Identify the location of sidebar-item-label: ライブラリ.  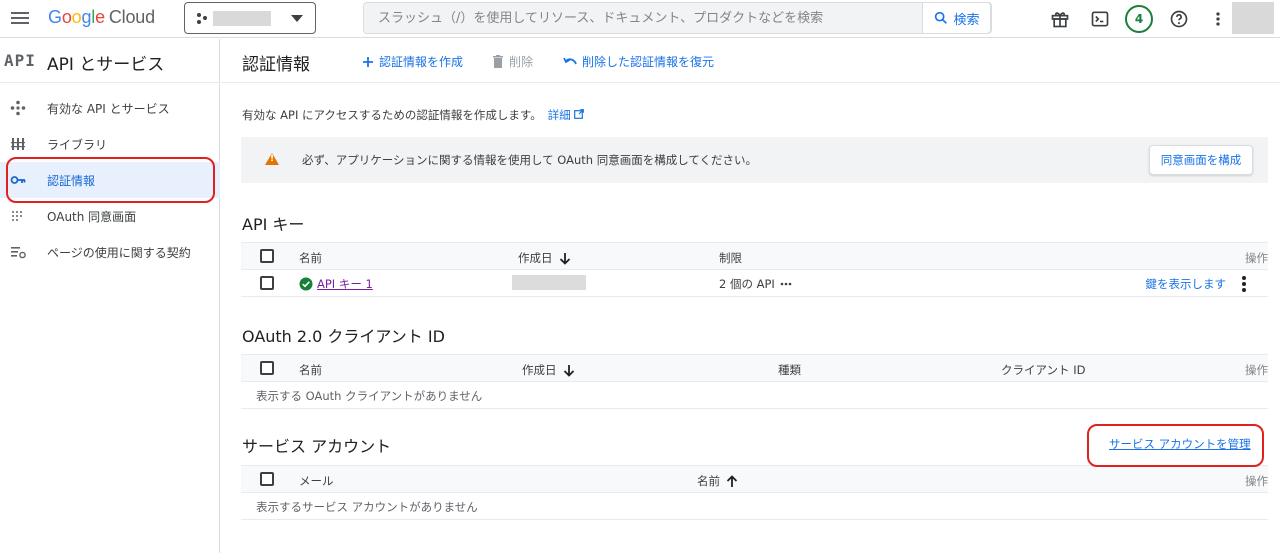
(77, 144).